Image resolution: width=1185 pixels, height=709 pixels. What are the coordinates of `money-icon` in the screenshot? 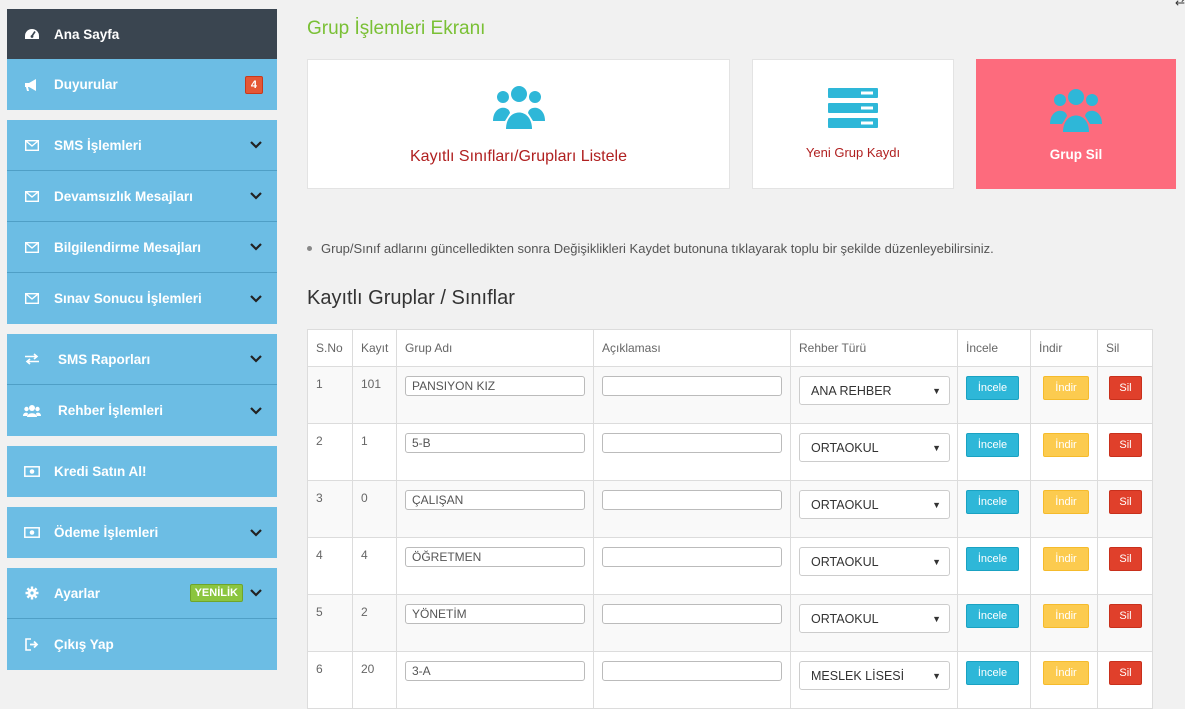 It's located at (32, 472).